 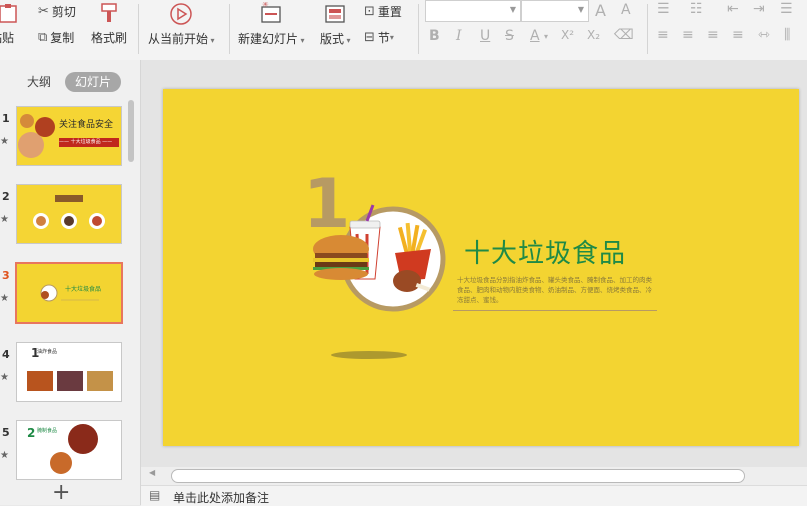 I want to click on format-painter-label: 格式刷, so click(x=109, y=38).